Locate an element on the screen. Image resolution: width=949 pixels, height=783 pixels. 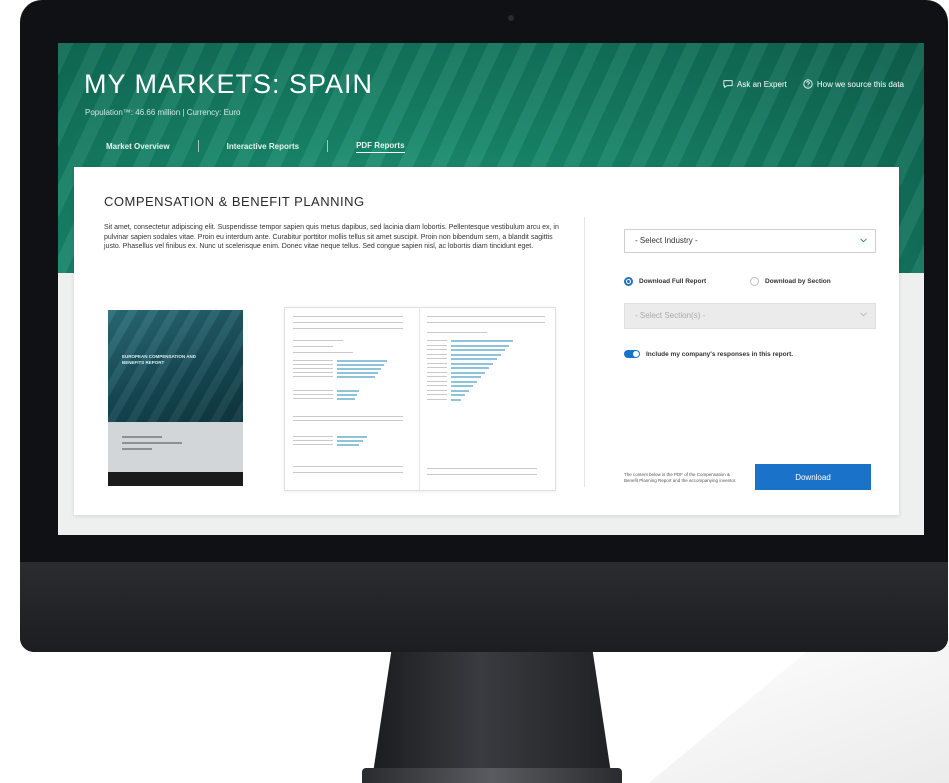
card-title: COMPENSATION & BENEFIT PLANNING is located at coordinates (234, 201).